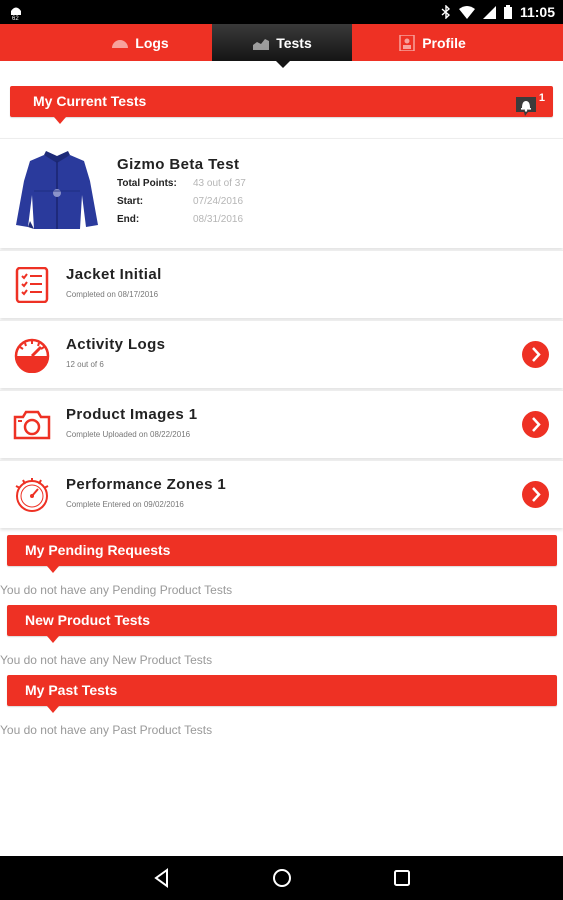 Image resolution: width=563 pixels, height=900 pixels. I want to click on system-nav-bar, so click(281, 878).